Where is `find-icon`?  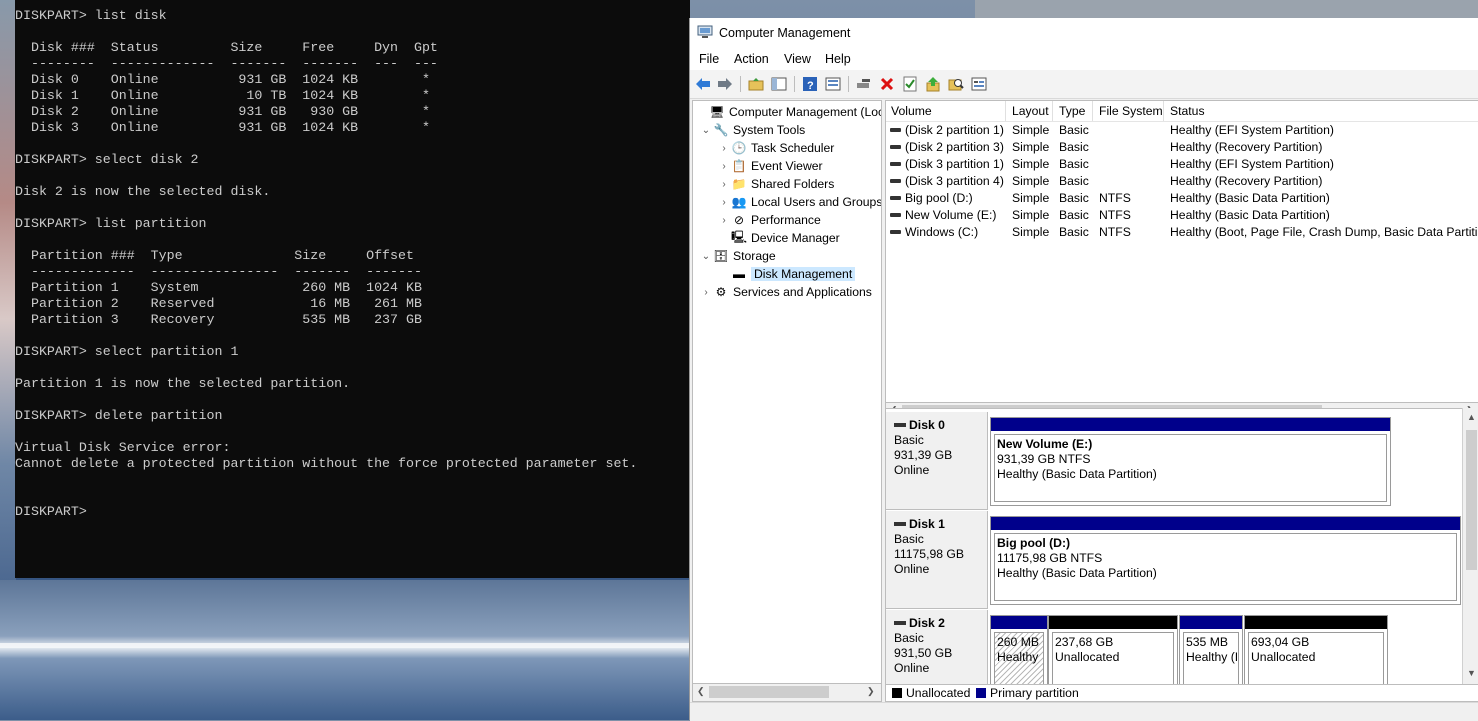 find-icon is located at coordinates (956, 84).